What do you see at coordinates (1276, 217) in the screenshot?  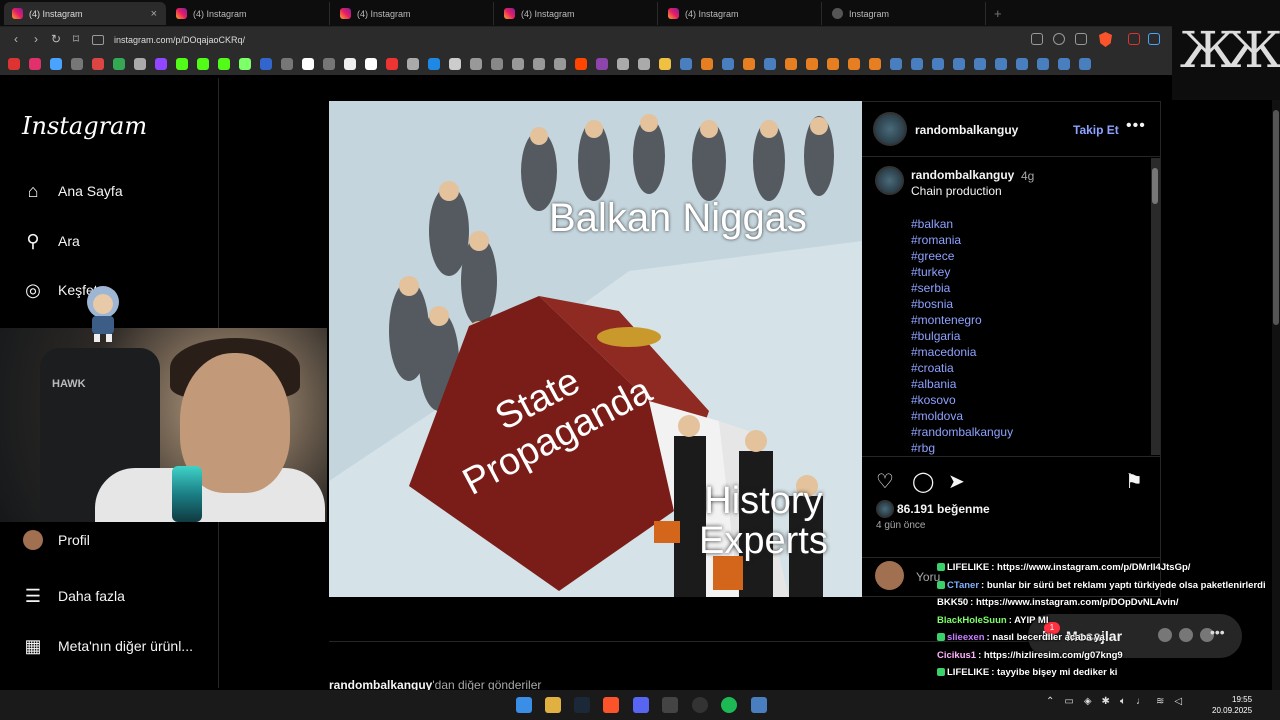 I see `page-scrollbar-thumb` at bounding box center [1276, 217].